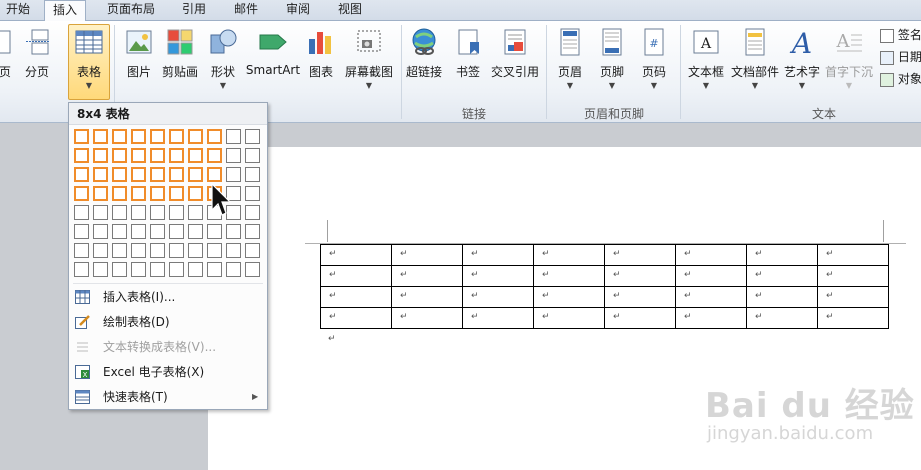 This screenshot has width=921, height=470. Describe the element at coordinates (570, 61) in the screenshot. I see `header-button: 页眉 ▼` at that location.